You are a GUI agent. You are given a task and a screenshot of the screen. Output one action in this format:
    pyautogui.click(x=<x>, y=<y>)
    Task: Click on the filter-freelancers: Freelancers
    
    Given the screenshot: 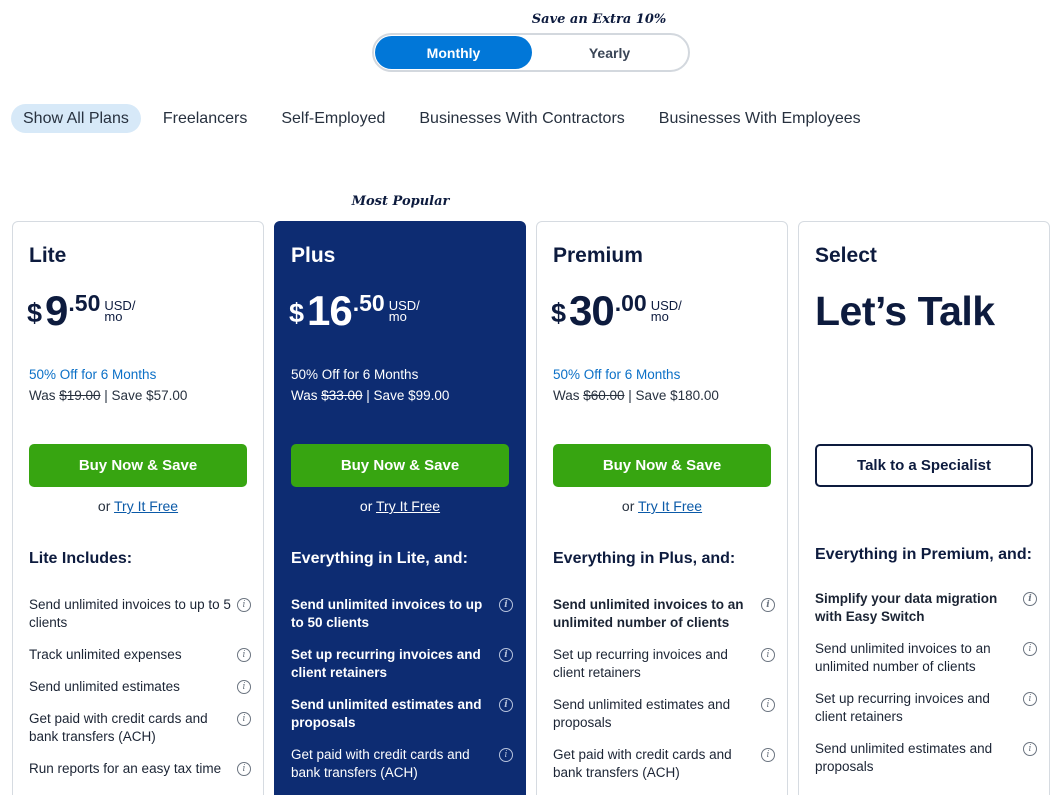 What is the action you would take?
    pyautogui.click(x=205, y=118)
    